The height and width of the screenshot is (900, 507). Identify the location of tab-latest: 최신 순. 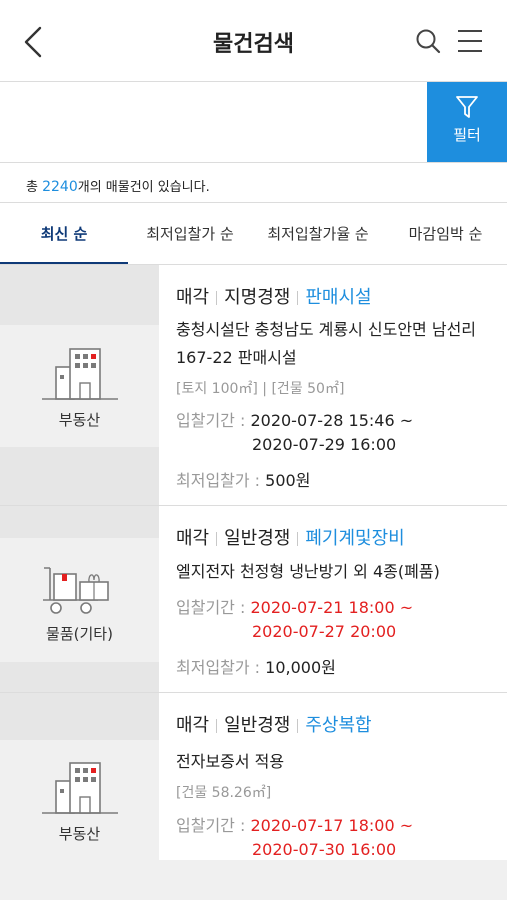
(64, 234).